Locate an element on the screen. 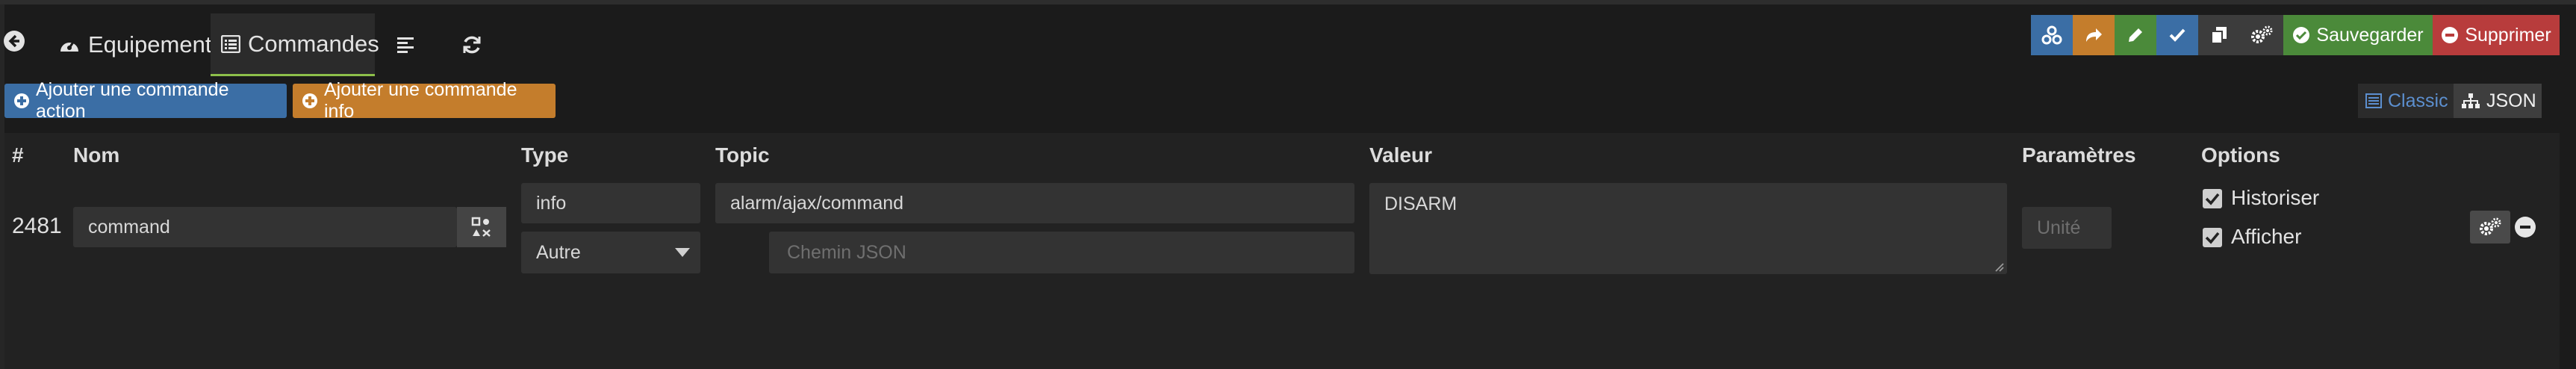  check-circle-icon is located at coordinates (2301, 35).